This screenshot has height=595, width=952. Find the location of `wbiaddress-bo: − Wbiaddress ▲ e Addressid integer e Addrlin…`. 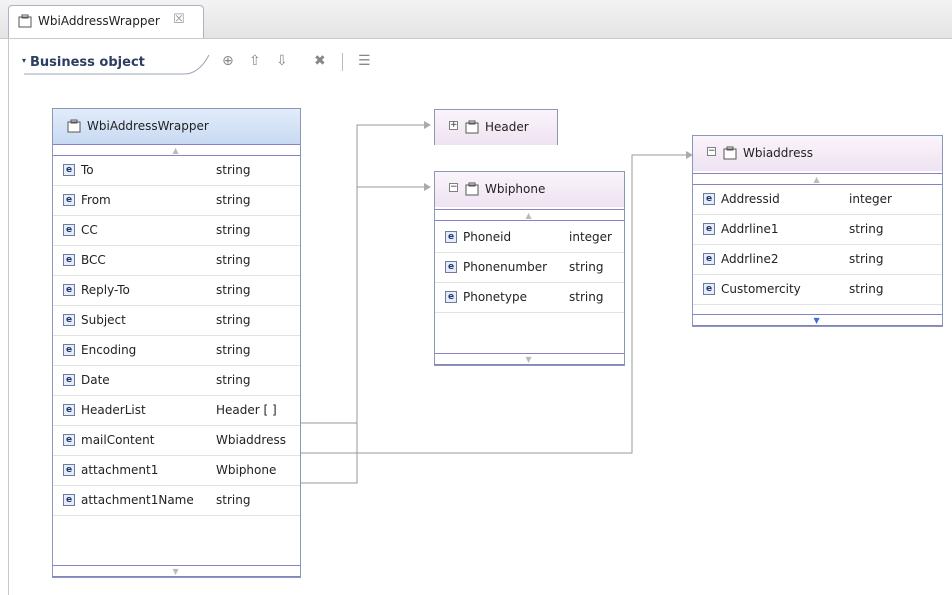

wbiaddress-bo: − Wbiaddress ▲ e Addressid integer e Addrlin… is located at coordinates (817, 231).